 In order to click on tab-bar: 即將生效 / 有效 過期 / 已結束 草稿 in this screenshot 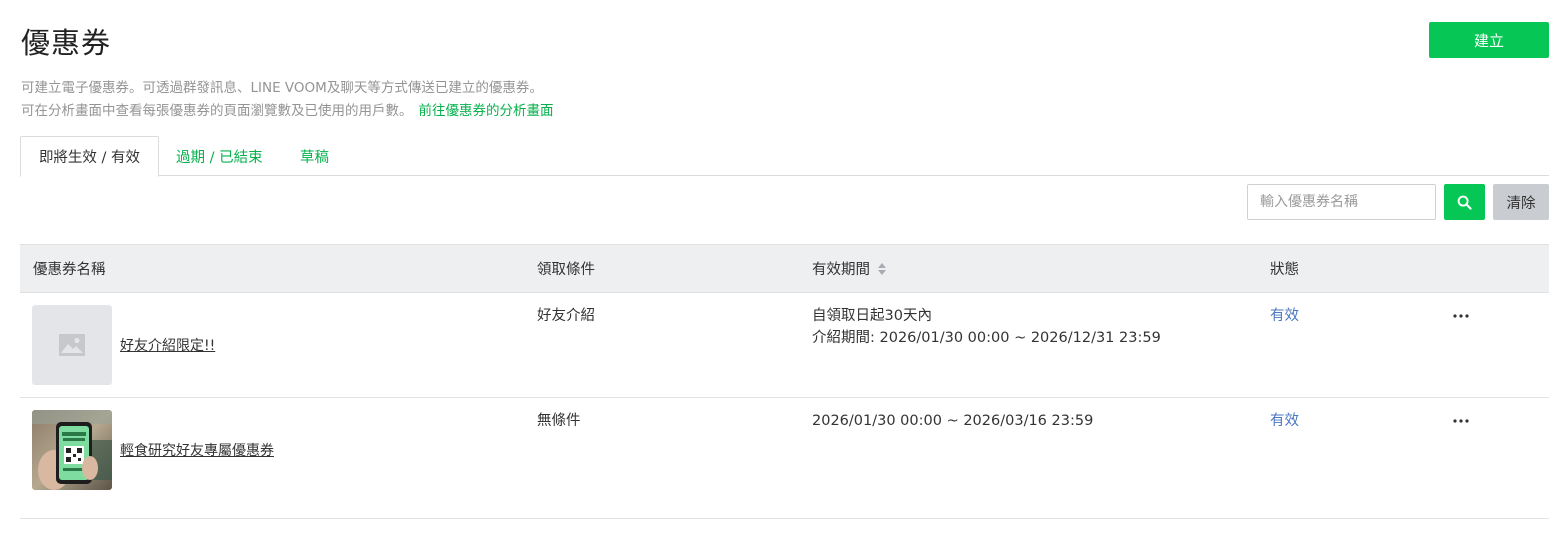, I will do `click(784, 156)`.